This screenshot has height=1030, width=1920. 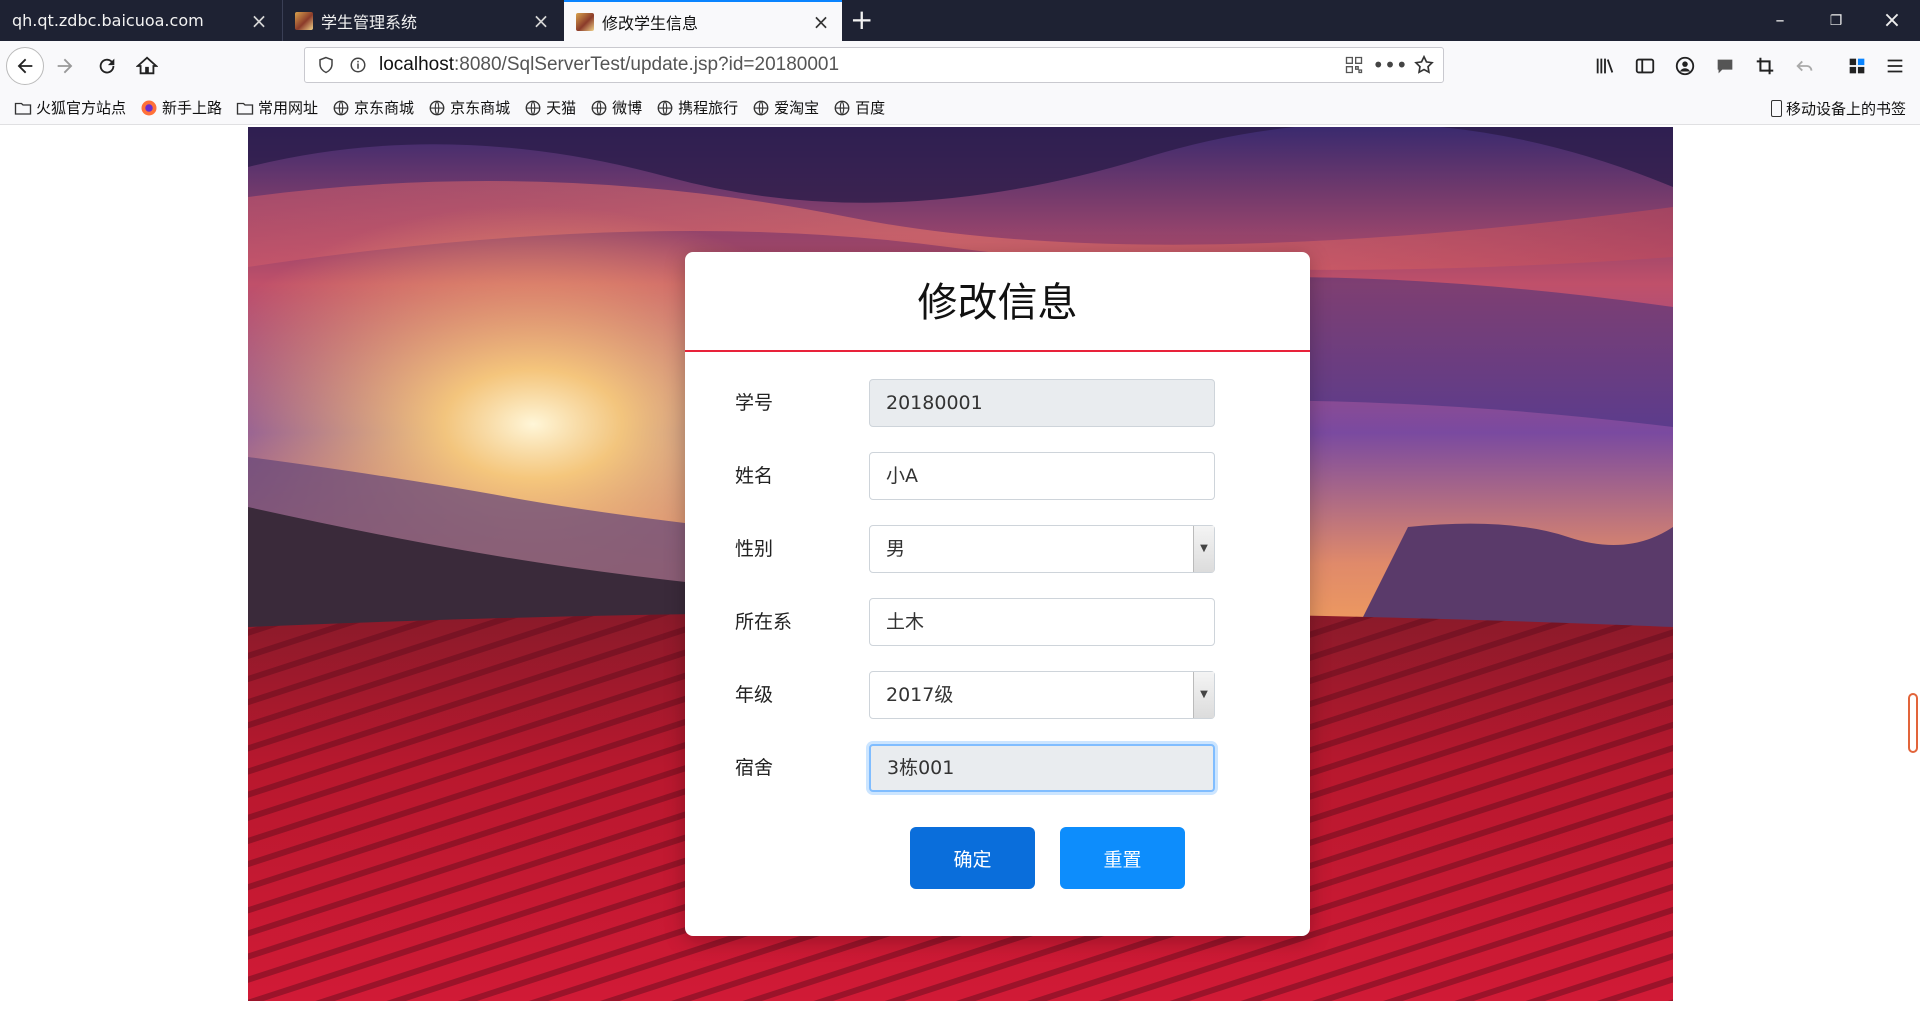 I want to click on forward-arrow-icon, so click(x=65, y=66).